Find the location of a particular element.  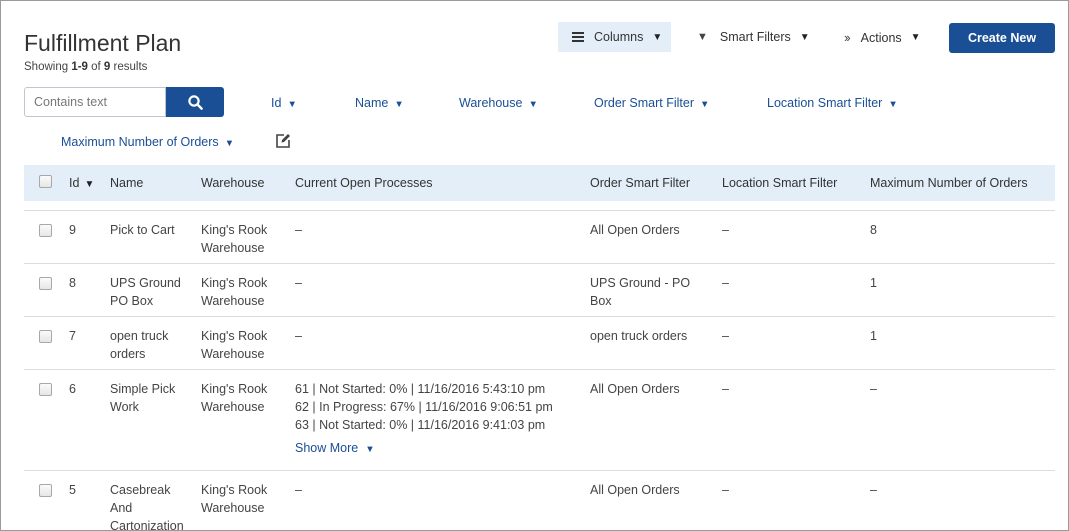

edit-icon is located at coordinates (283, 141).